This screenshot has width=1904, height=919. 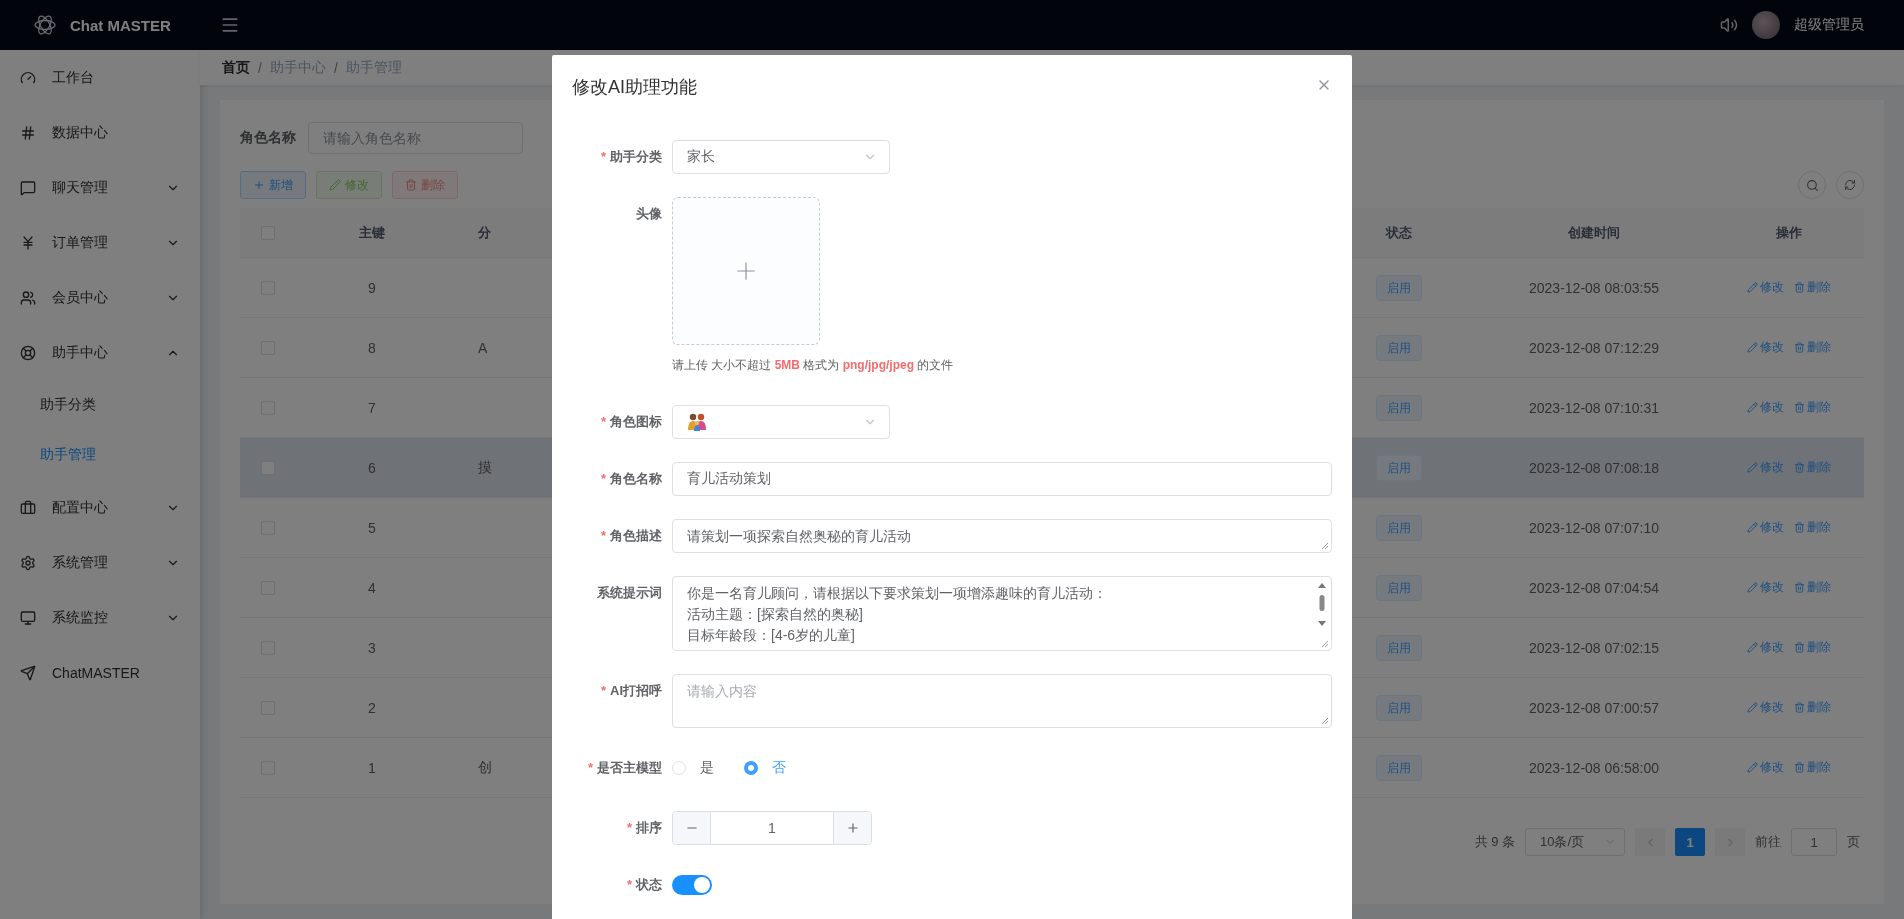 What do you see at coordinates (771, 635) in the screenshot?
I see `text-line: 目标年龄段：[4-6岁的儿童]` at bounding box center [771, 635].